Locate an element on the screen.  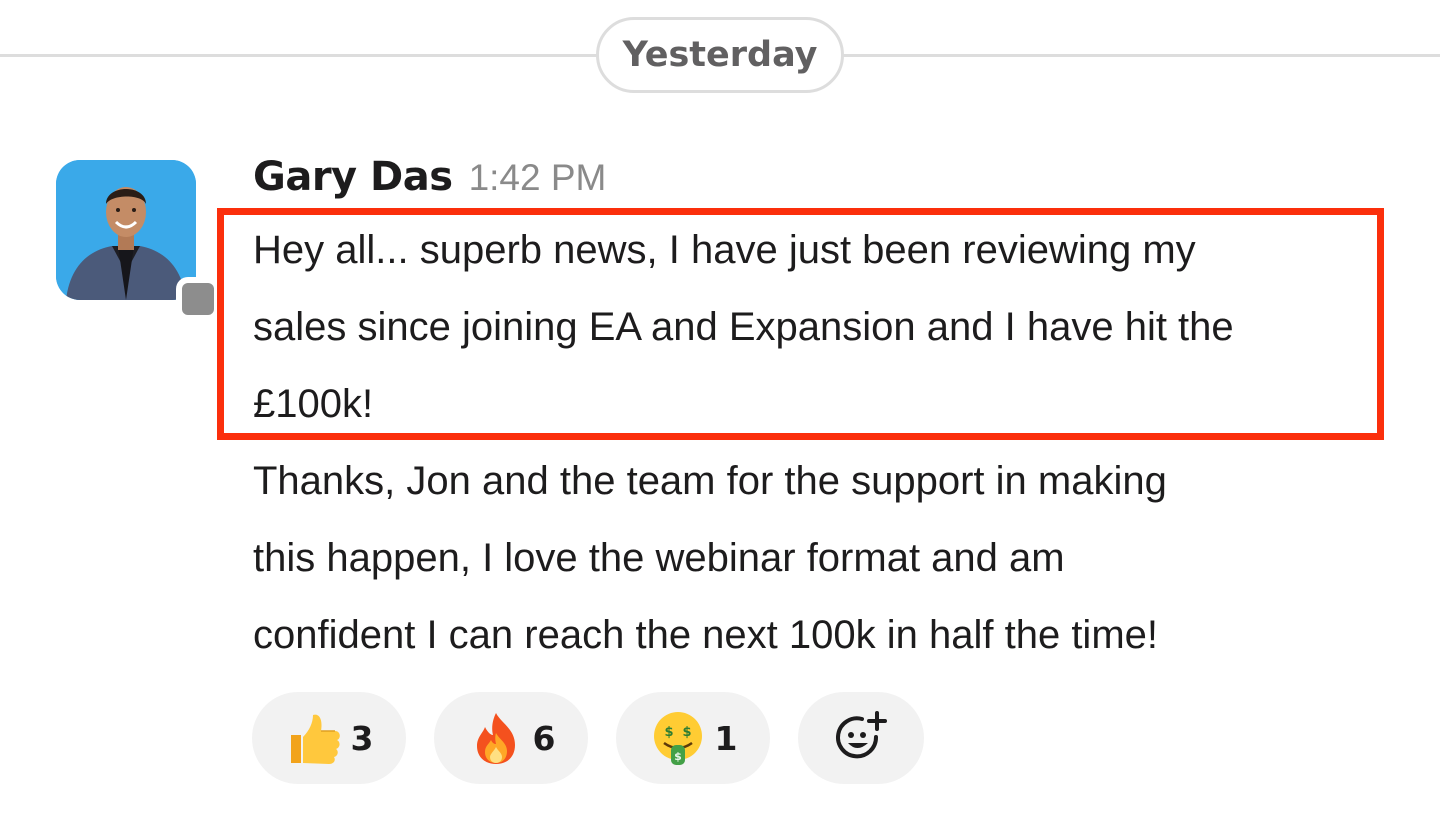
avatar-photo is located at coordinates (126, 230).